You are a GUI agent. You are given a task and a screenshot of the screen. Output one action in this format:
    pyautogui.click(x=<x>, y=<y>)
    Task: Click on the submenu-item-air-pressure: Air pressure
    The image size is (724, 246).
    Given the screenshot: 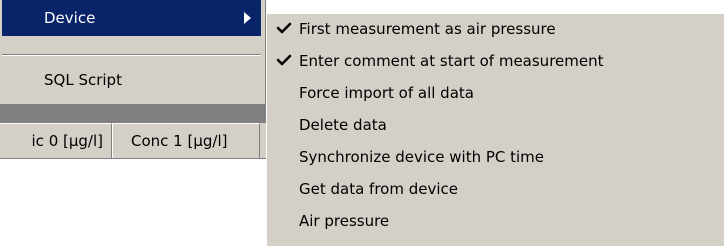 What is the action you would take?
    pyautogui.click(x=495, y=222)
    